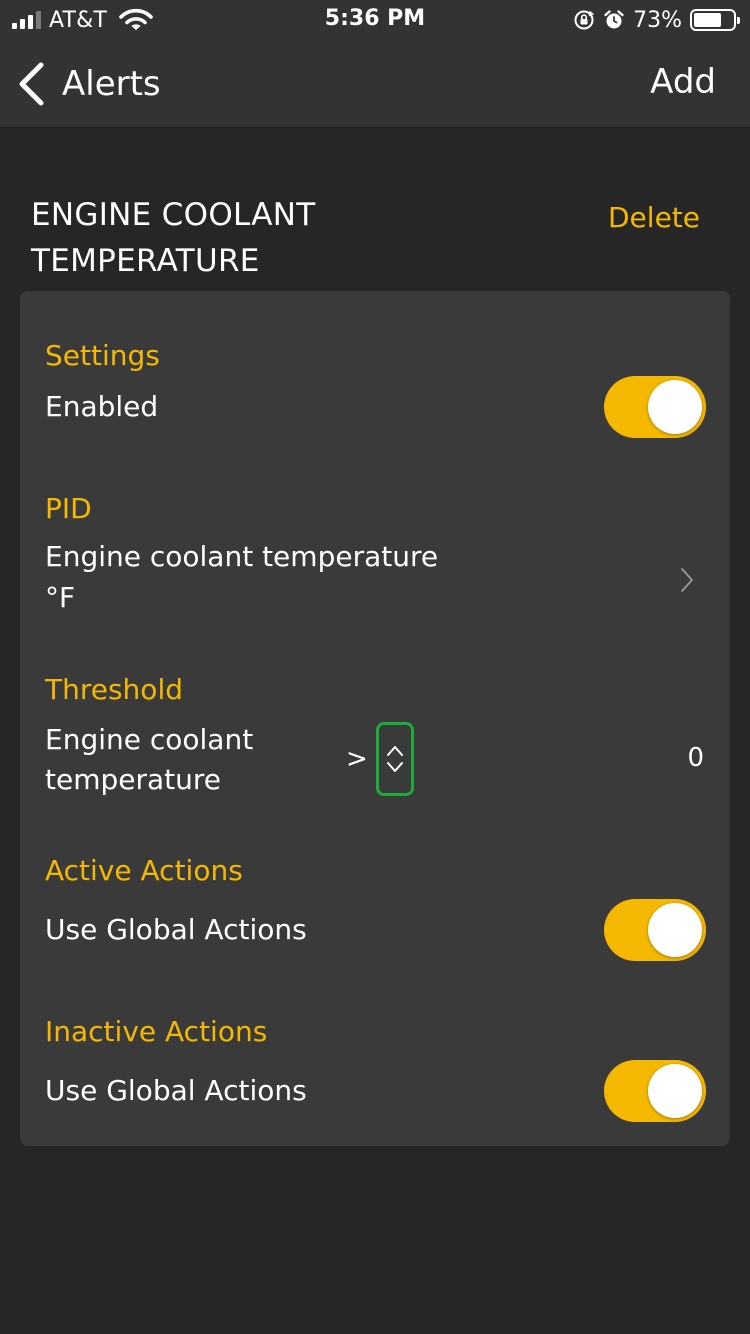  I want to click on status-right: 73%, so click(656, 20).